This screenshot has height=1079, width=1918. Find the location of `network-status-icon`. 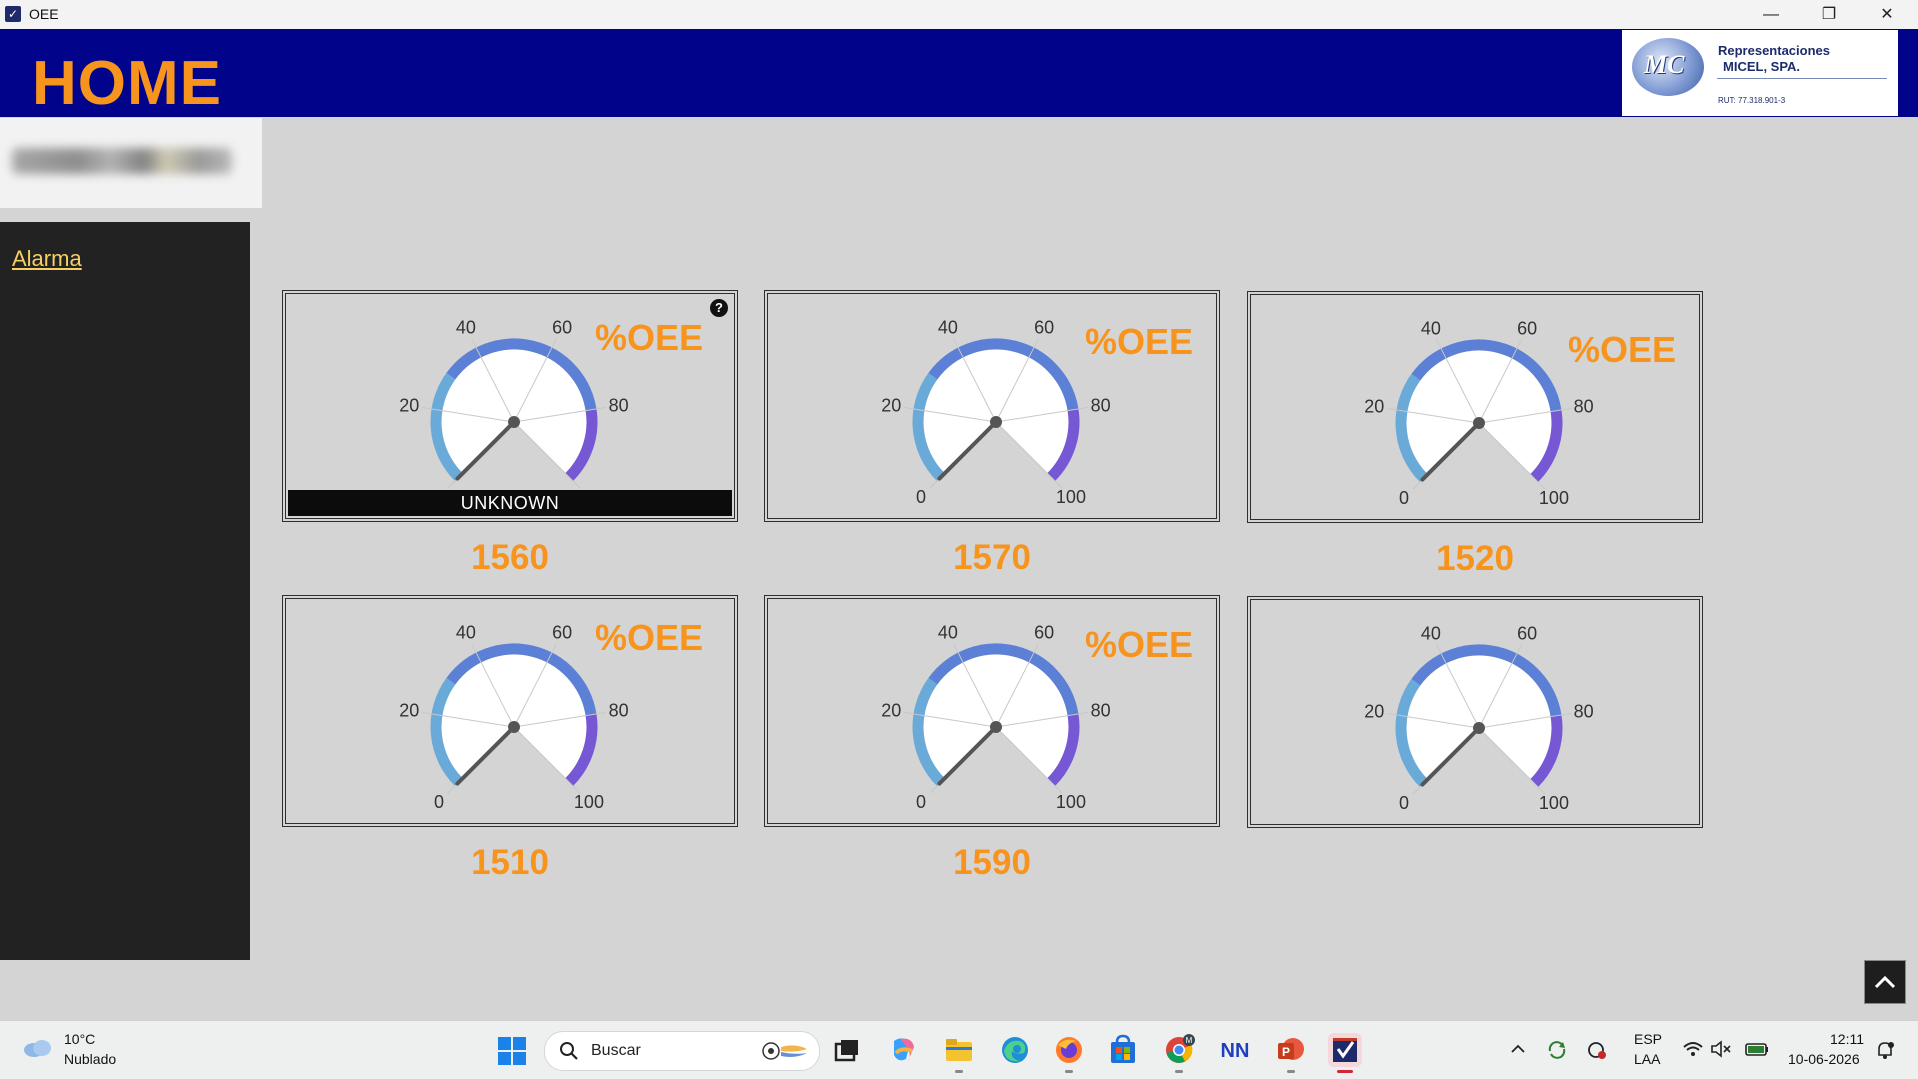

network-status-icon is located at coordinates (1597, 1050).